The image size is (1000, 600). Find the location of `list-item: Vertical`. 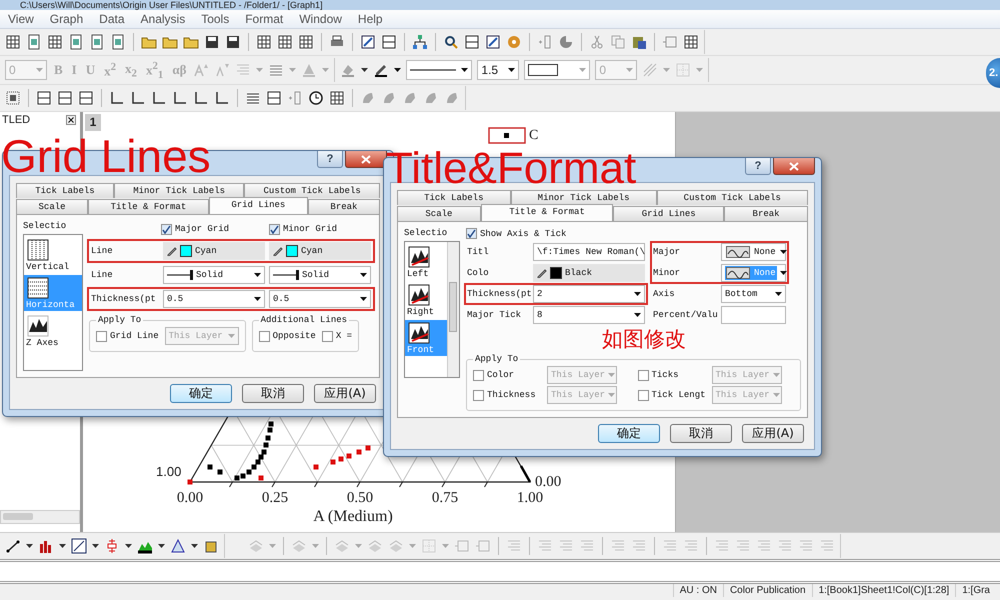

list-item: Vertical is located at coordinates (53, 255).